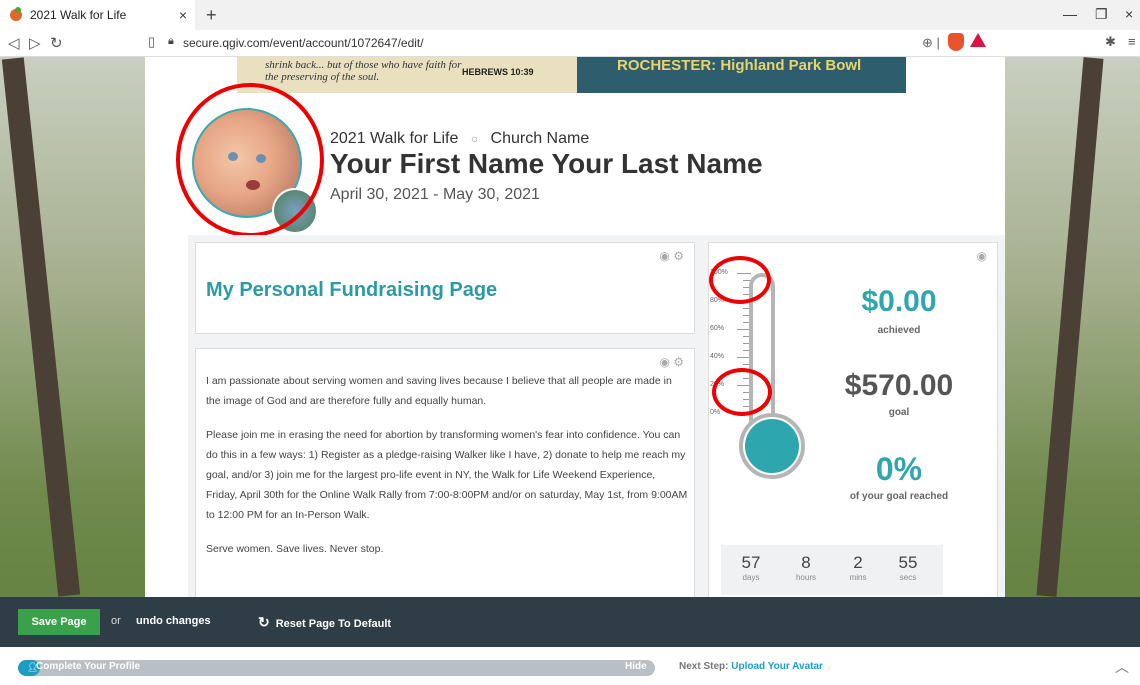  I want to click on banner-verse-reference: HEBREWS 10:39, so click(498, 72).